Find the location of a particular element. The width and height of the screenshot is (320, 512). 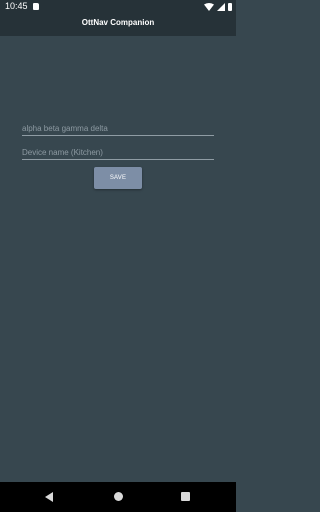

status-icons is located at coordinates (218, 6).